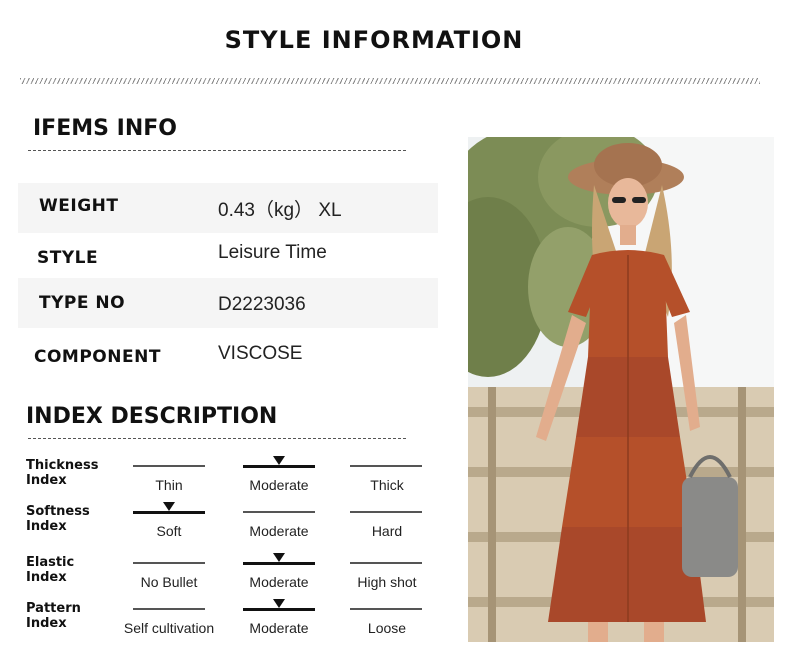  I want to click on index-label: Pattern Index, so click(53, 616).